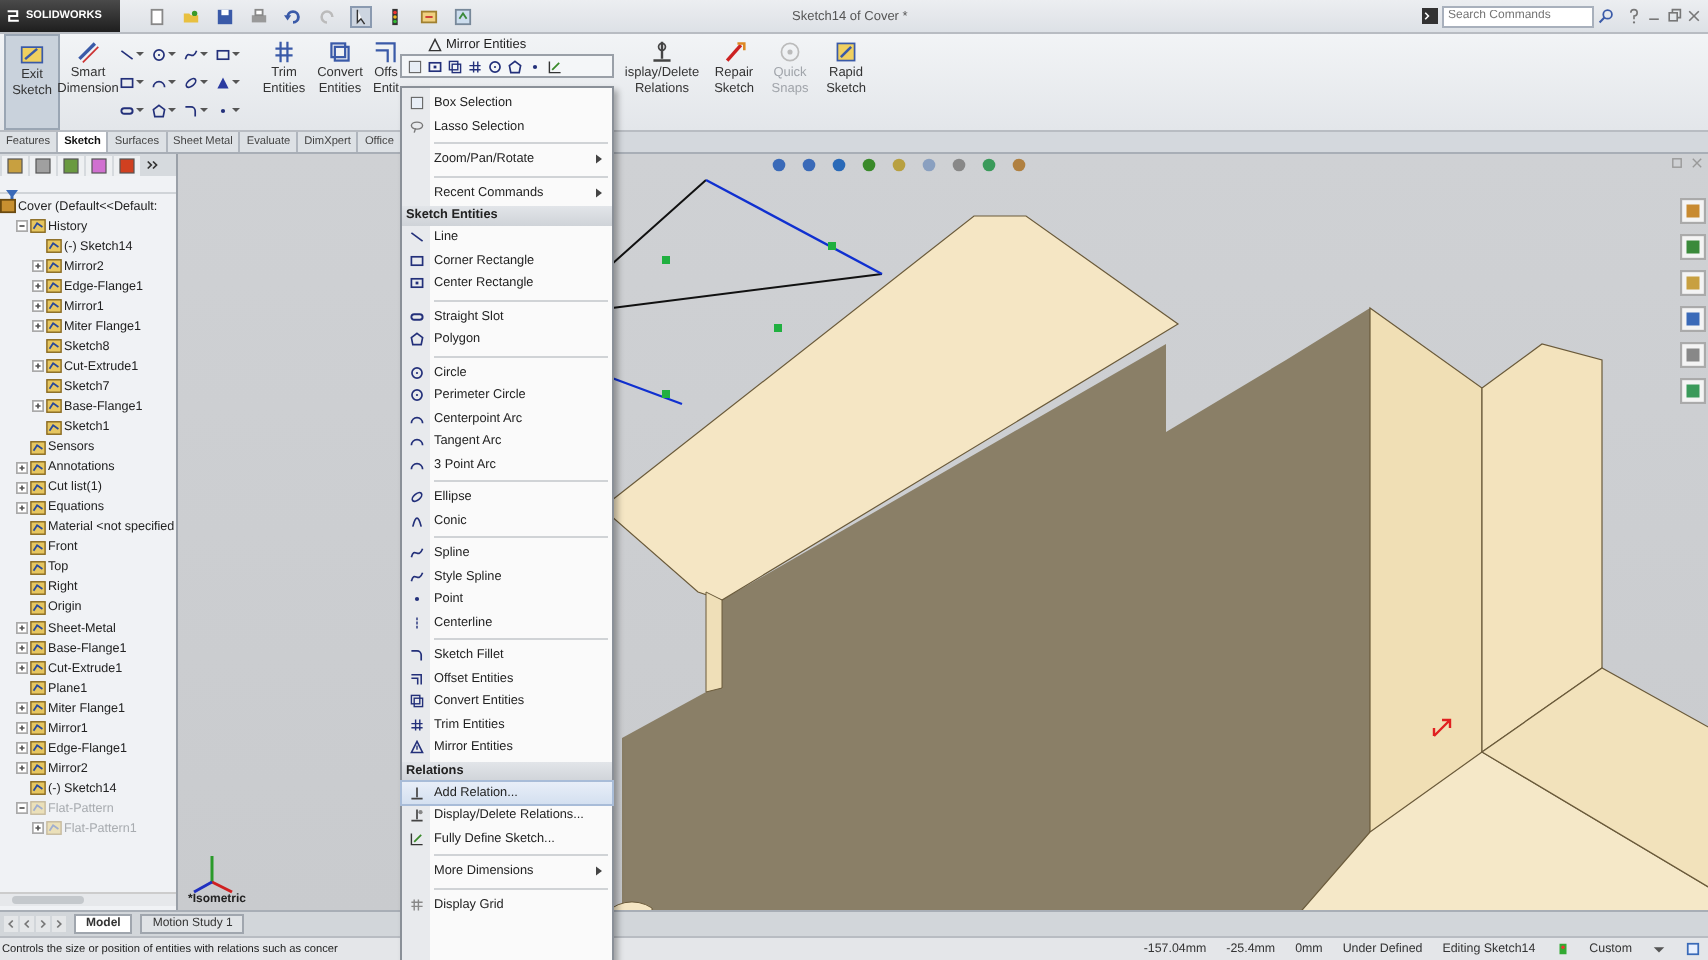  I want to click on traffic-light-icon, so click(395, 16).